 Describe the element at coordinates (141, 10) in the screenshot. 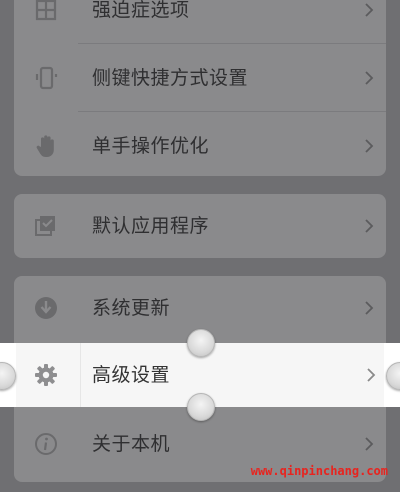

I see `settings-item-label: 强迫症选项` at that location.